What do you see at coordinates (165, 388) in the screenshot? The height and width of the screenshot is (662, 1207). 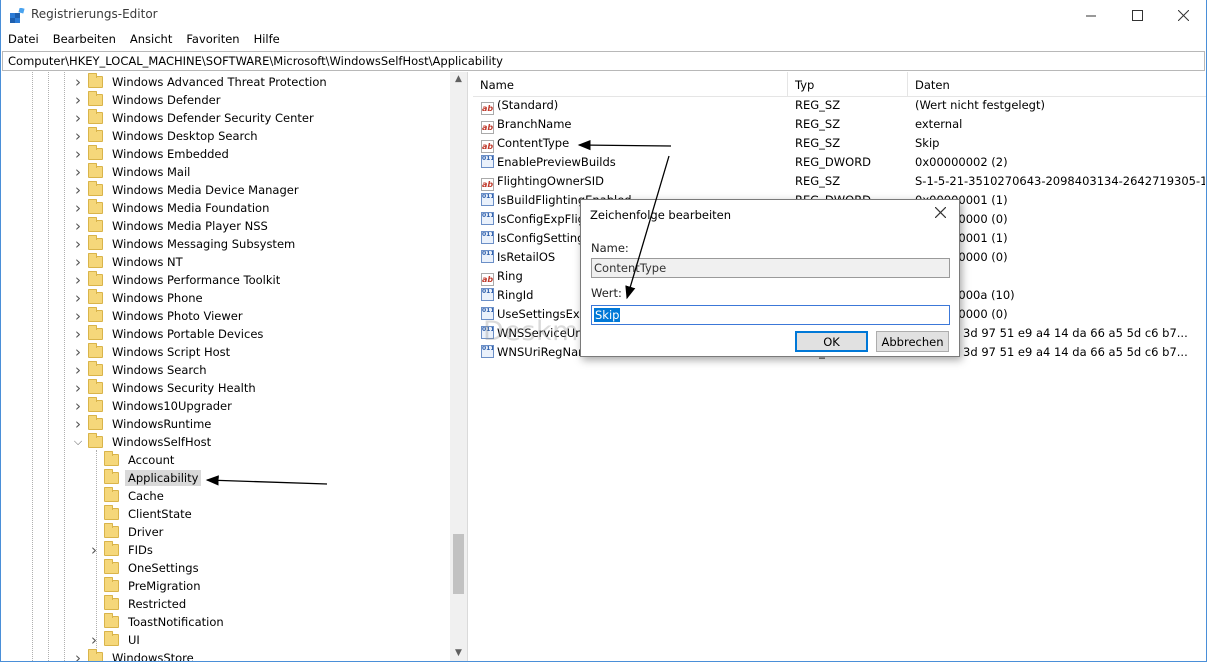 I see `tree-node-windows-security-health: › Windows Security Health` at bounding box center [165, 388].